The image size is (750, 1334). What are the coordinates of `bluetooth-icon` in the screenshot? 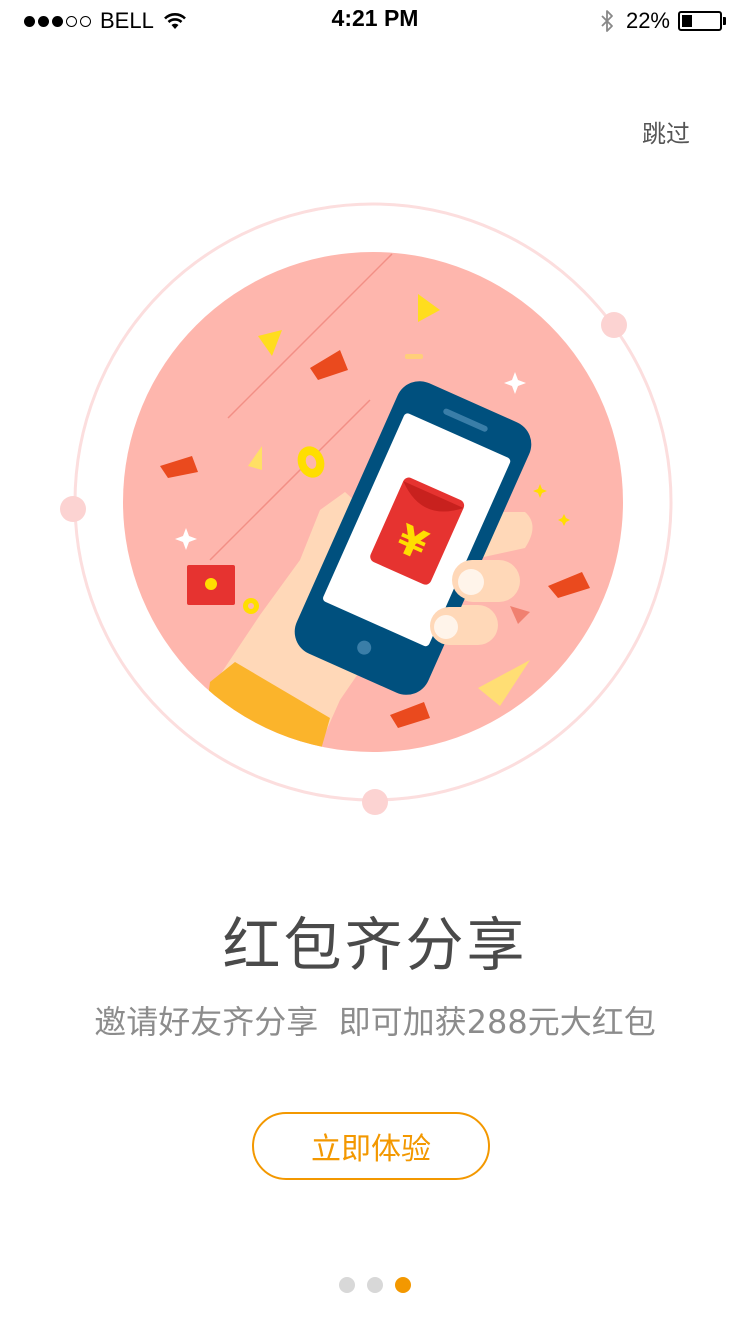 It's located at (607, 21).